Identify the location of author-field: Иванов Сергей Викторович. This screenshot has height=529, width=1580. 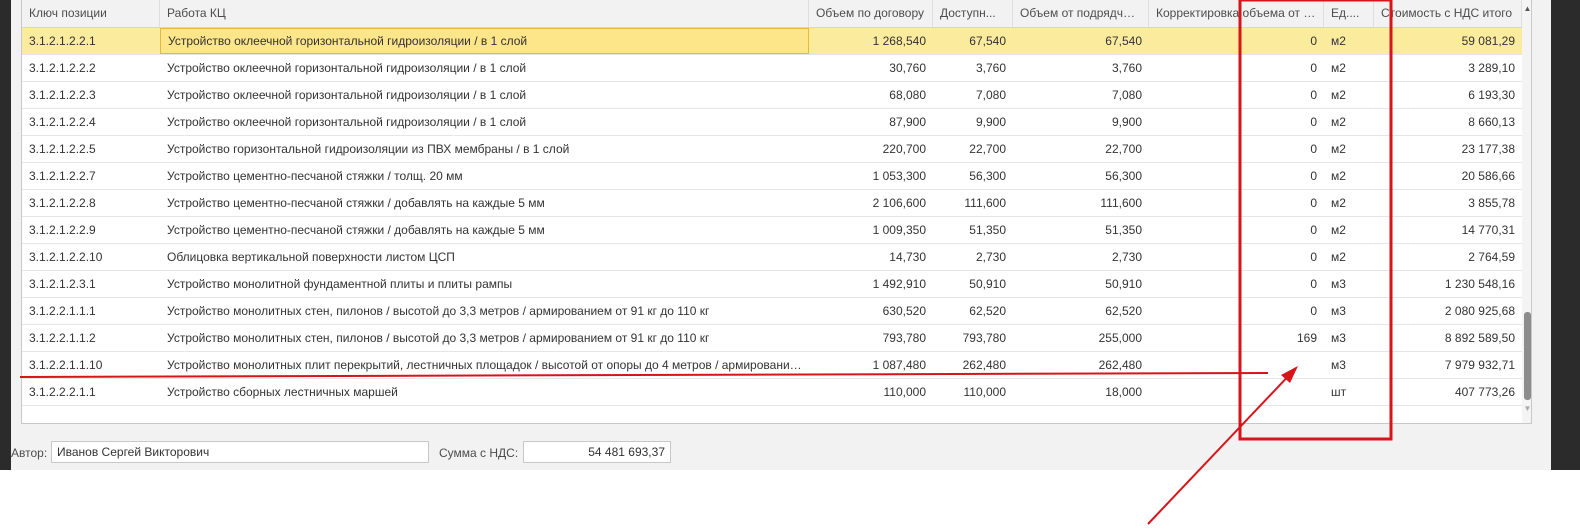
(240, 452).